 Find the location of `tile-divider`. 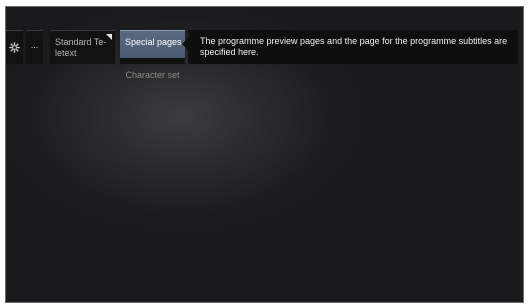

tile-divider is located at coordinates (152, 61).